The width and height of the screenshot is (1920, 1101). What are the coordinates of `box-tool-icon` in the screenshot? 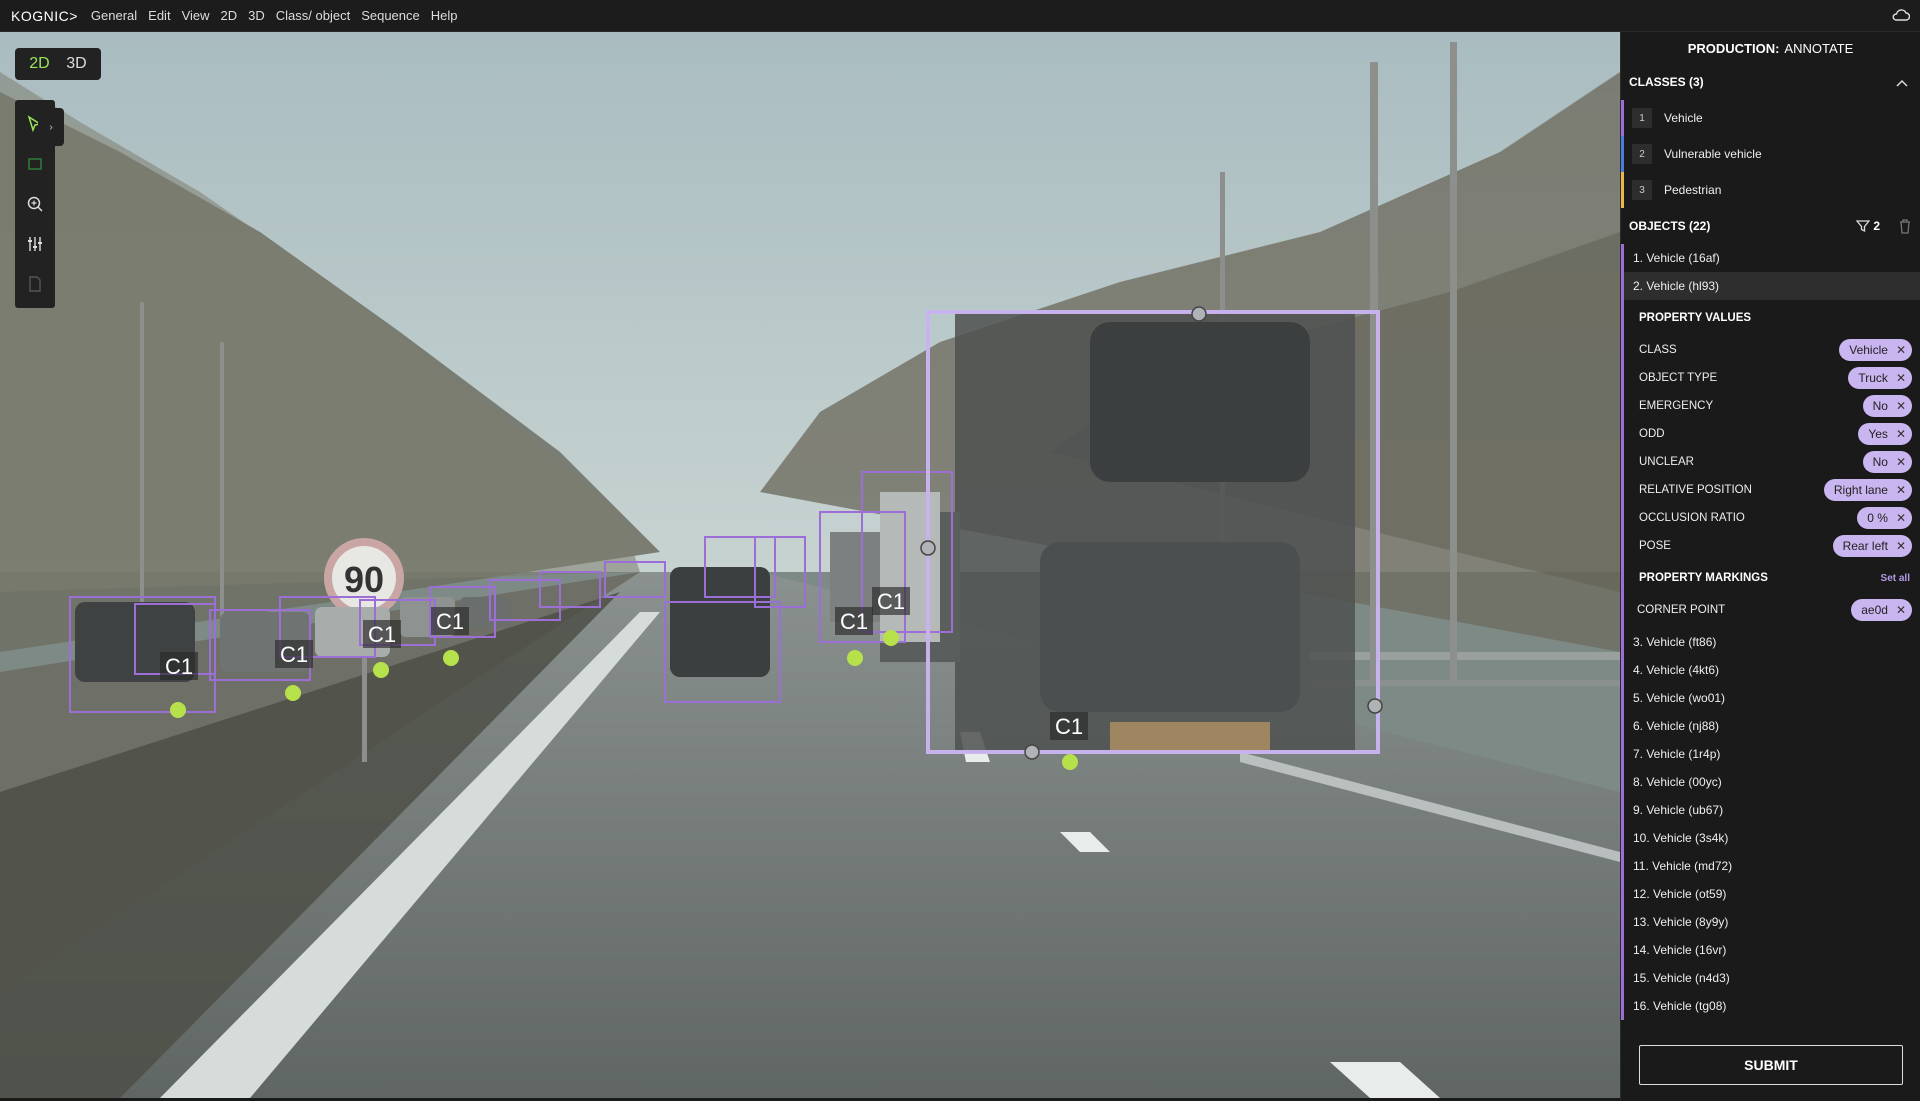 It's located at (35, 164).